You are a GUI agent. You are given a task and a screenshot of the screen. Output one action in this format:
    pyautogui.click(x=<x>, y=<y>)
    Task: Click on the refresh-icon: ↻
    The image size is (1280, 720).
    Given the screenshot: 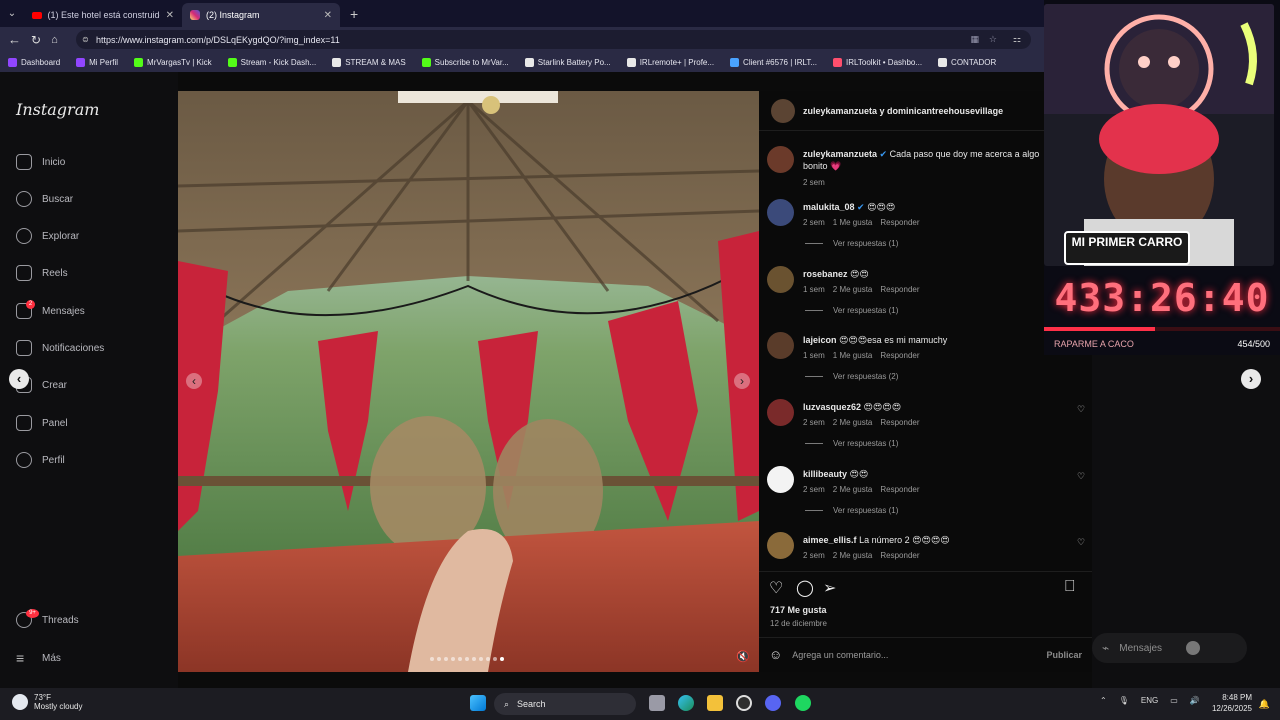 What is the action you would take?
    pyautogui.click(x=36, y=40)
    